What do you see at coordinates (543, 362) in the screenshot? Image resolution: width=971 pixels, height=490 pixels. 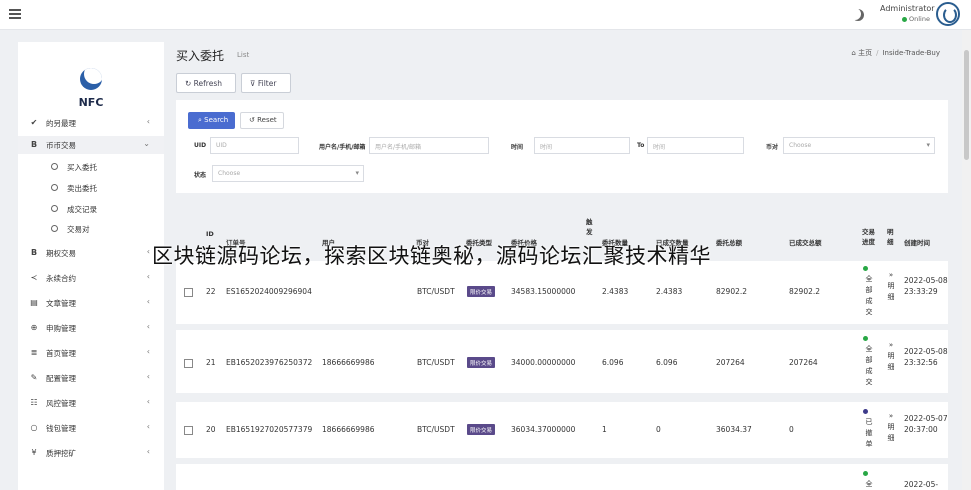 I see `cell-price: 34000.00000000` at bounding box center [543, 362].